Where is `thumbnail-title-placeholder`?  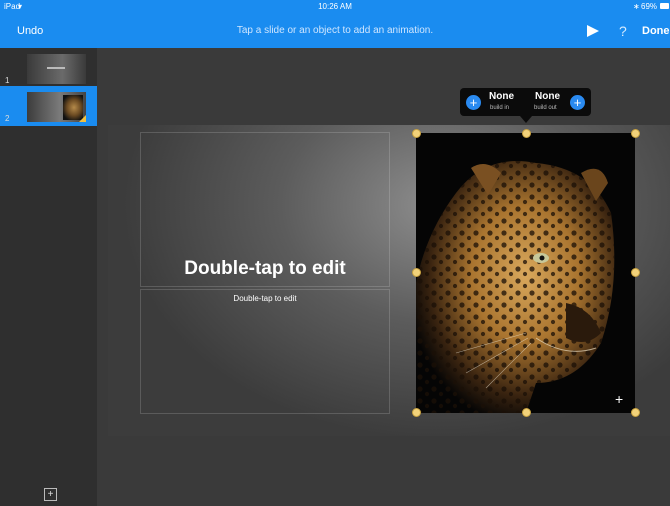 thumbnail-title-placeholder is located at coordinates (56, 68).